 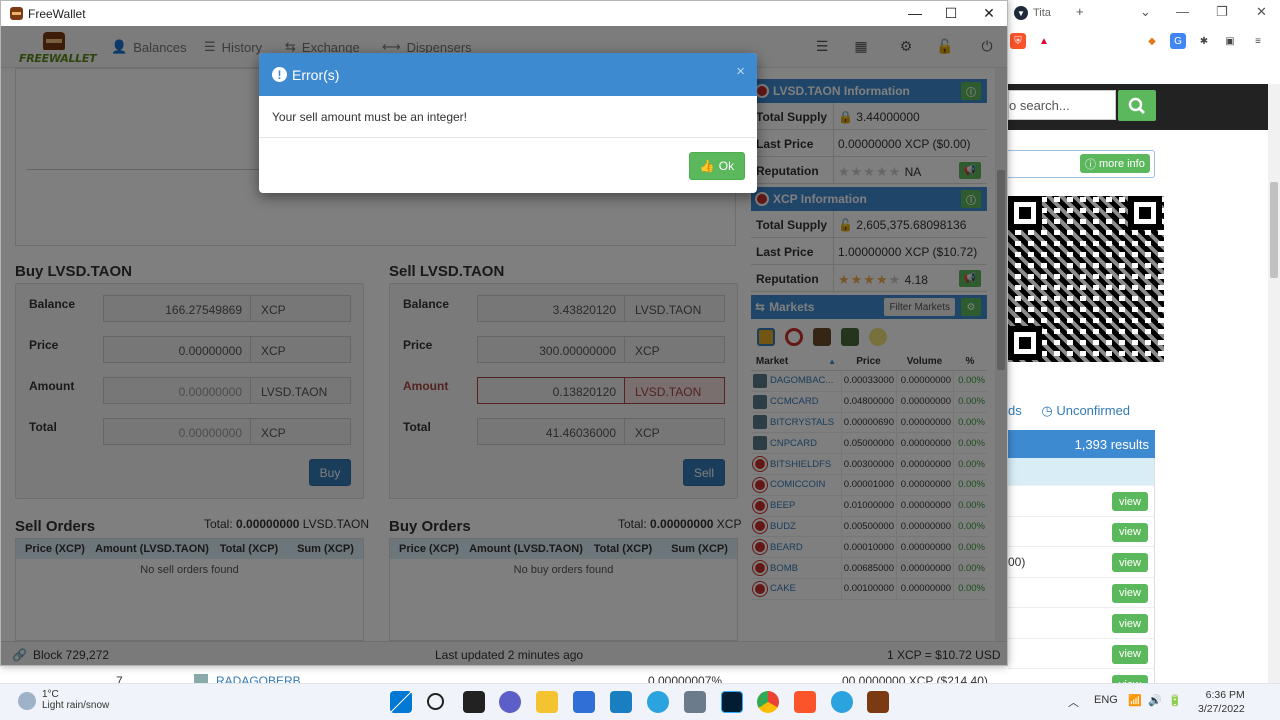 I want to click on row-value: 00.0000000 XCP ($214.40), so click(x=915, y=678).